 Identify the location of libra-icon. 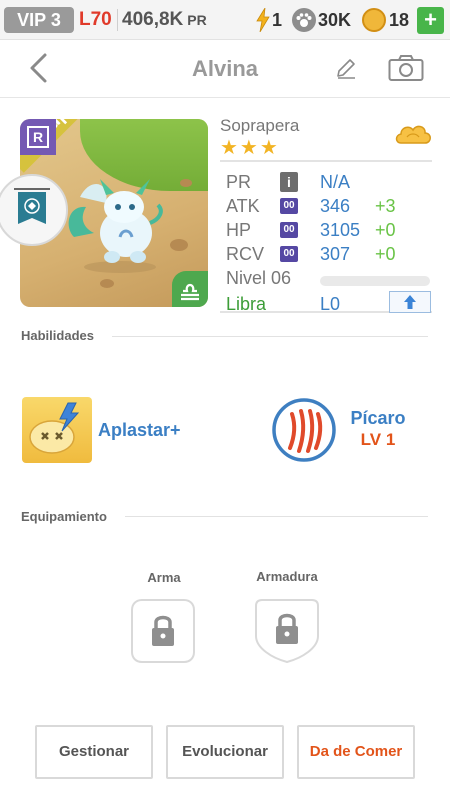
(190, 289).